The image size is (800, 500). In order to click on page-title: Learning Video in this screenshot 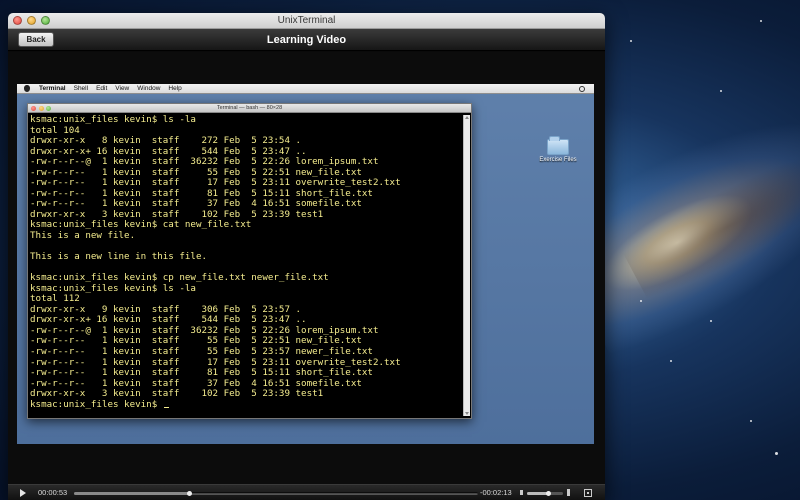, I will do `click(306, 40)`.